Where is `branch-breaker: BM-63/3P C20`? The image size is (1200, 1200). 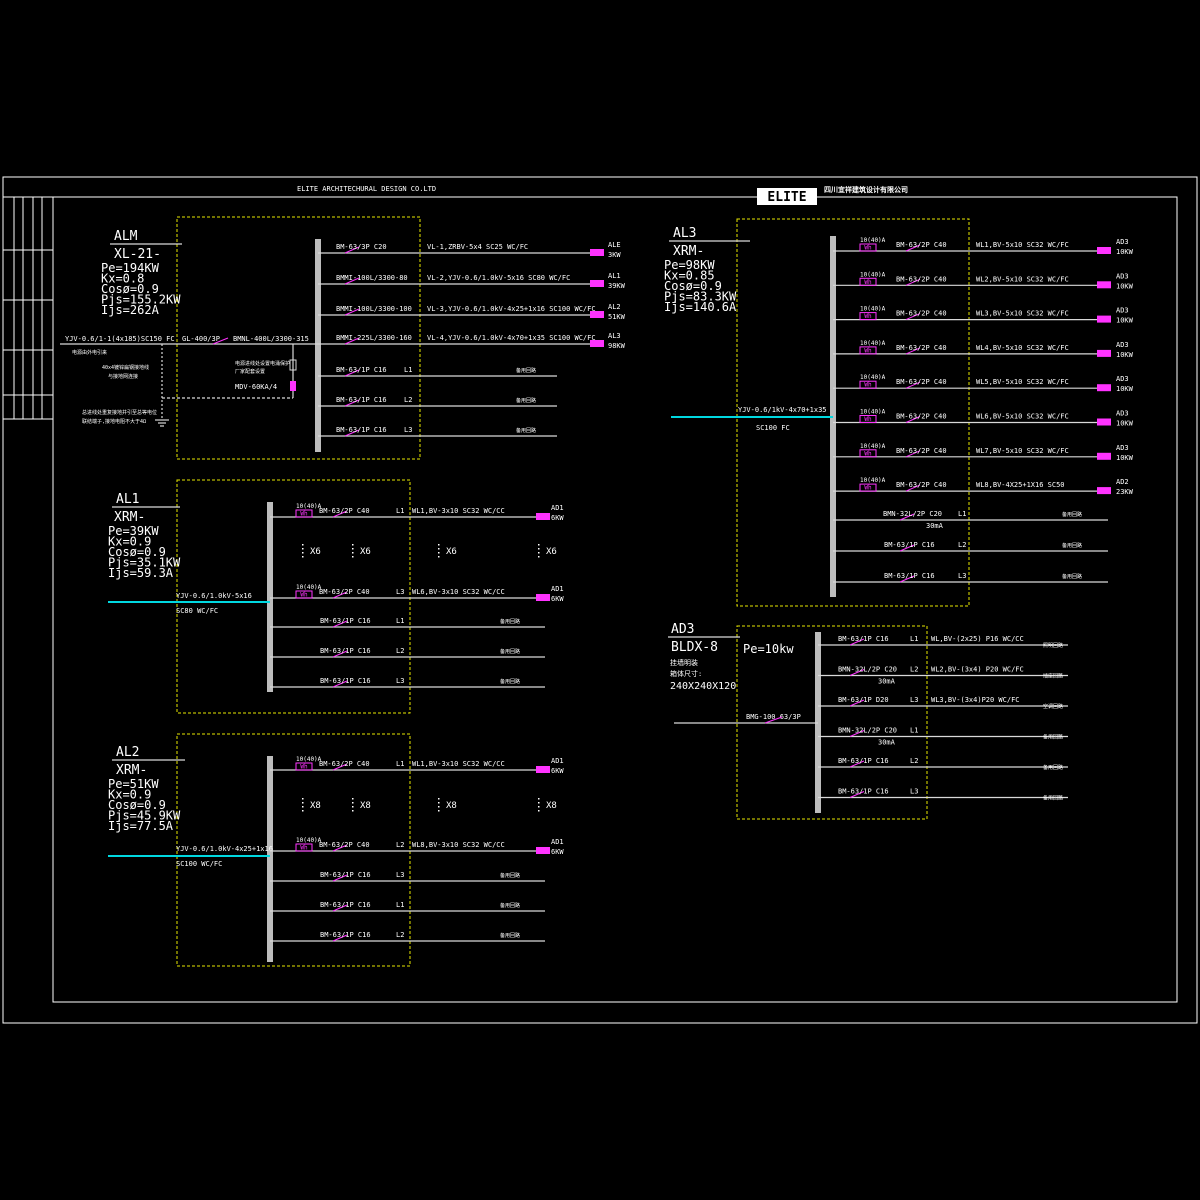 branch-breaker: BM-63/3P C20 is located at coordinates (361, 247).